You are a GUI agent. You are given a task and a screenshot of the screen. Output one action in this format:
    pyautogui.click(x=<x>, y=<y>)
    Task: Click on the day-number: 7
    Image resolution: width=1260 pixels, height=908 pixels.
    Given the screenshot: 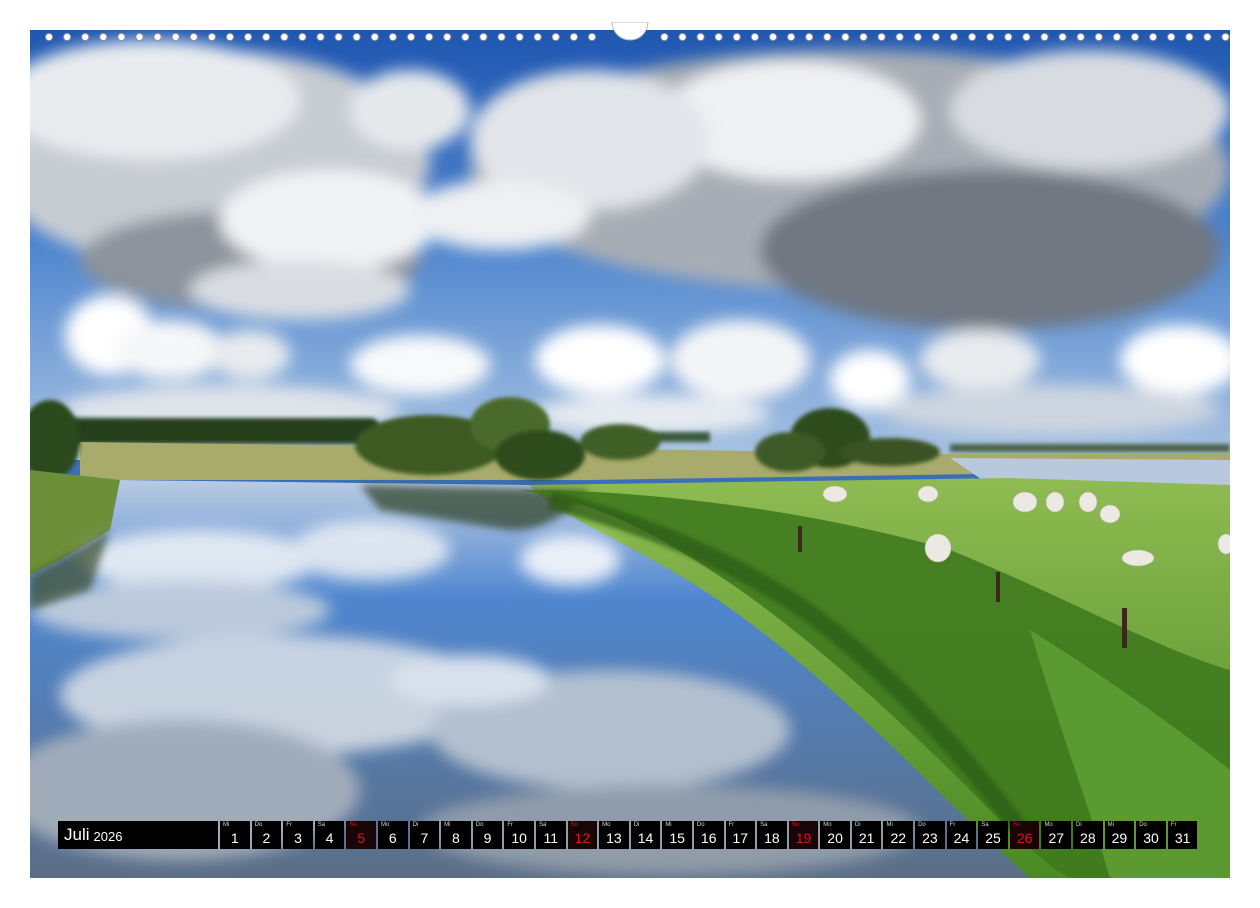 What is the action you would take?
    pyautogui.click(x=424, y=838)
    